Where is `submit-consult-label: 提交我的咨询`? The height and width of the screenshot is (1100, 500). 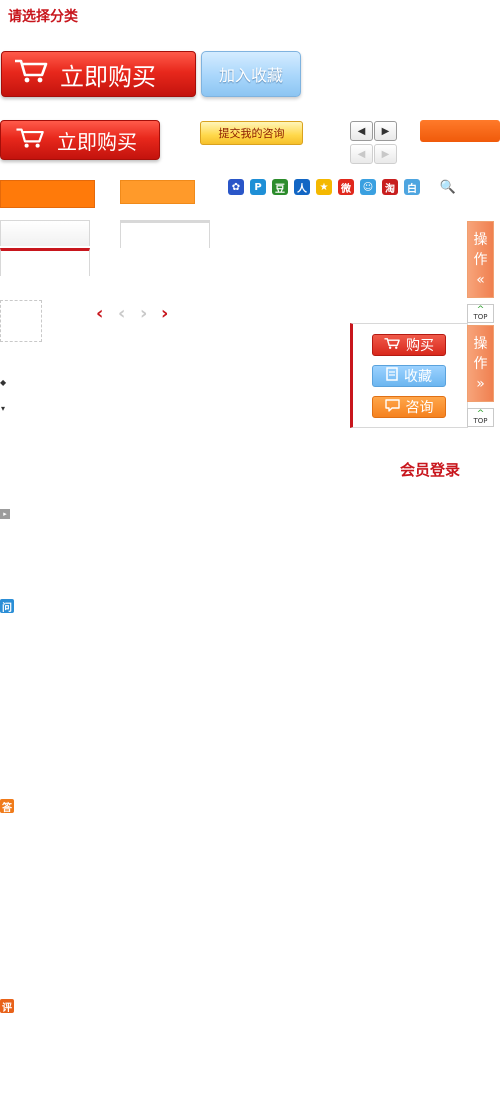 submit-consult-label: 提交我的咨询 is located at coordinates (251, 133).